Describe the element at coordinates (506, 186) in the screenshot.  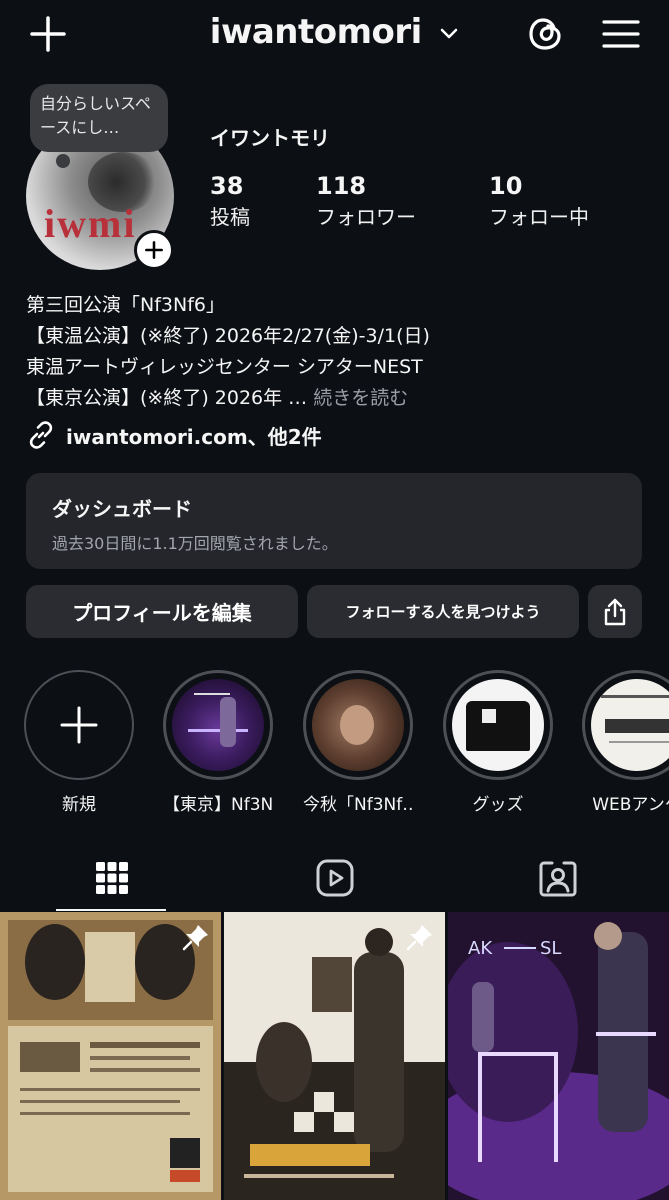
I see `stat-value: 10` at that location.